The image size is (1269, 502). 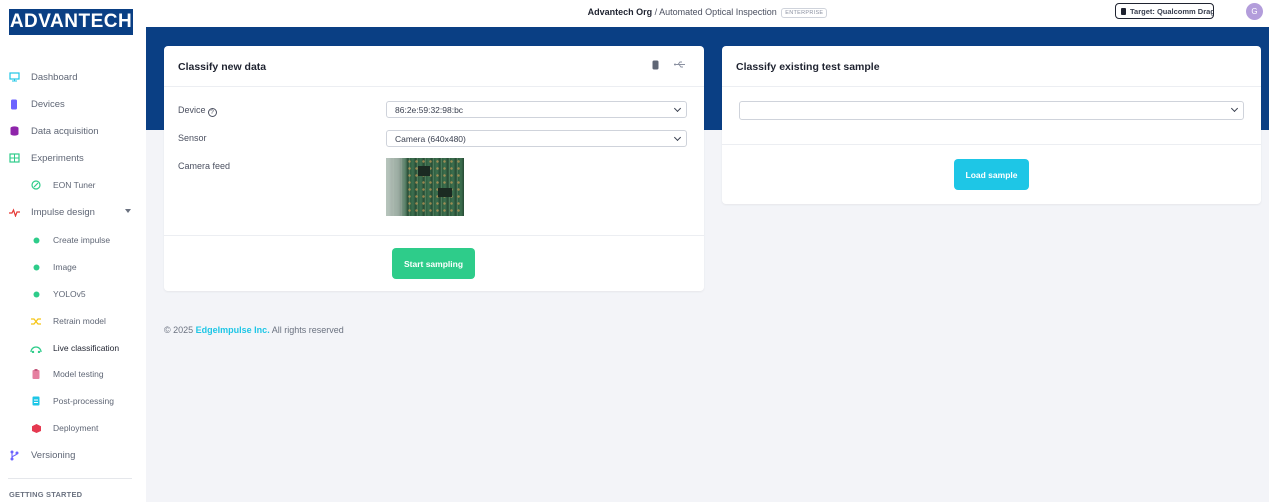 What do you see at coordinates (655, 66) in the screenshot?
I see `device-chip-icon` at bounding box center [655, 66].